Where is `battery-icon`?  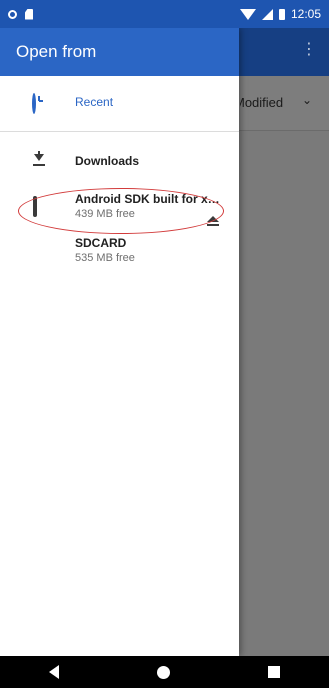 battery-icon is located at coordinates (281, 14).